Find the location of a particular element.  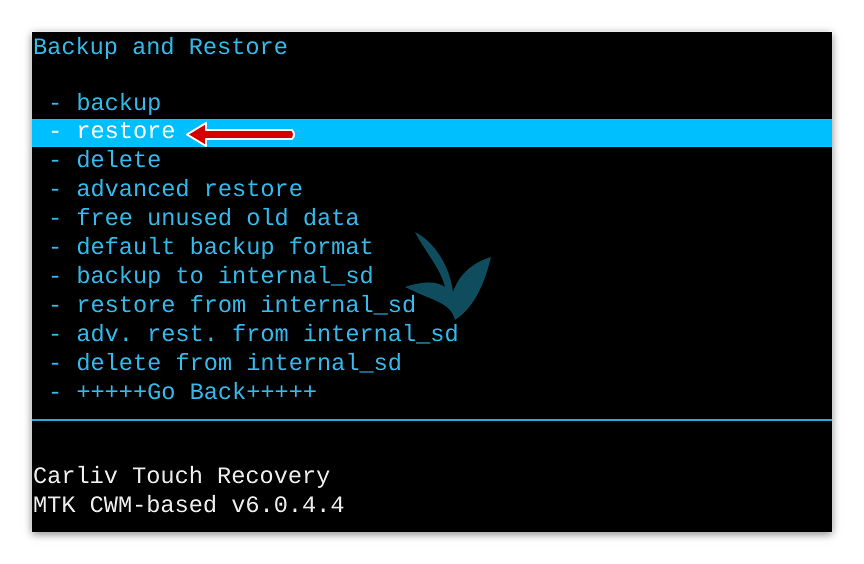

menu-item: - backup is located at coordinates (105, 104).